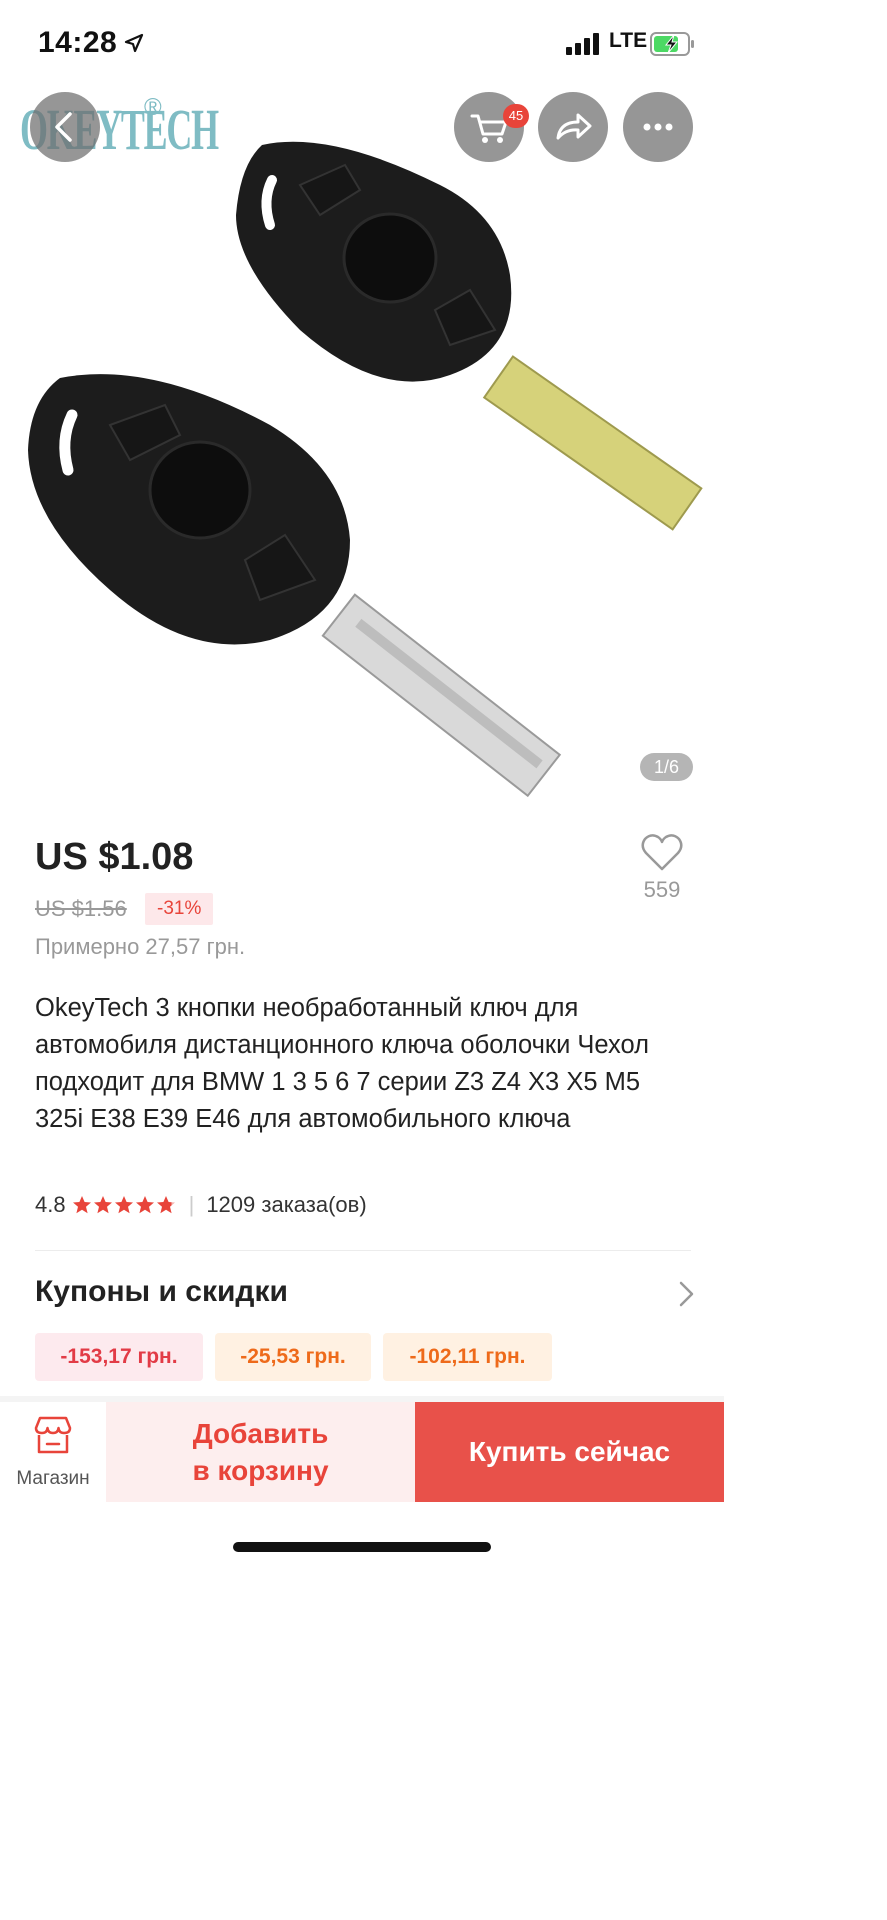 The height and width of the screenshot is (1920, 887). What do you see at coordinates (666, 767) in the screenshot?
I see `image-pager: 1/6` at bounding box center [666, 767].